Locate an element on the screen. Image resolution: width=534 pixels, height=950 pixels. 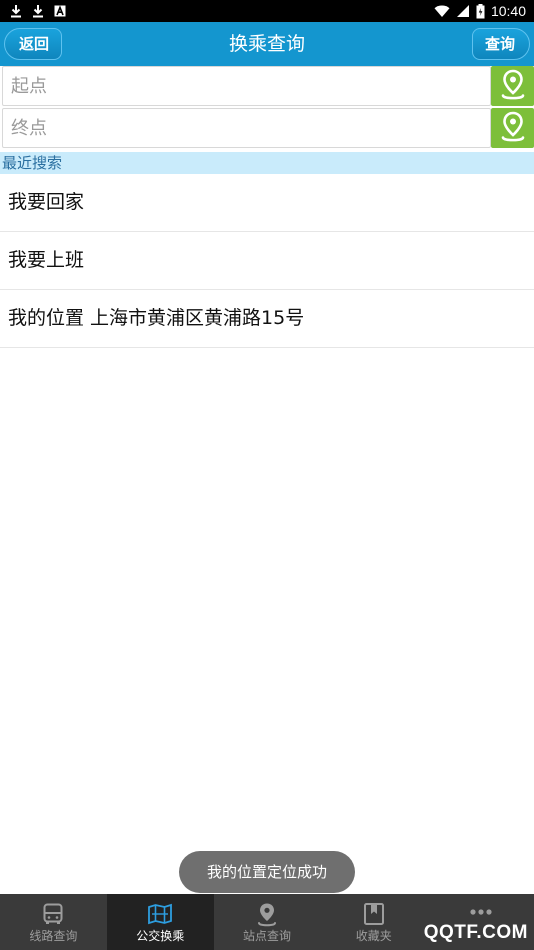
start-row is located at coordinates (267, 86).